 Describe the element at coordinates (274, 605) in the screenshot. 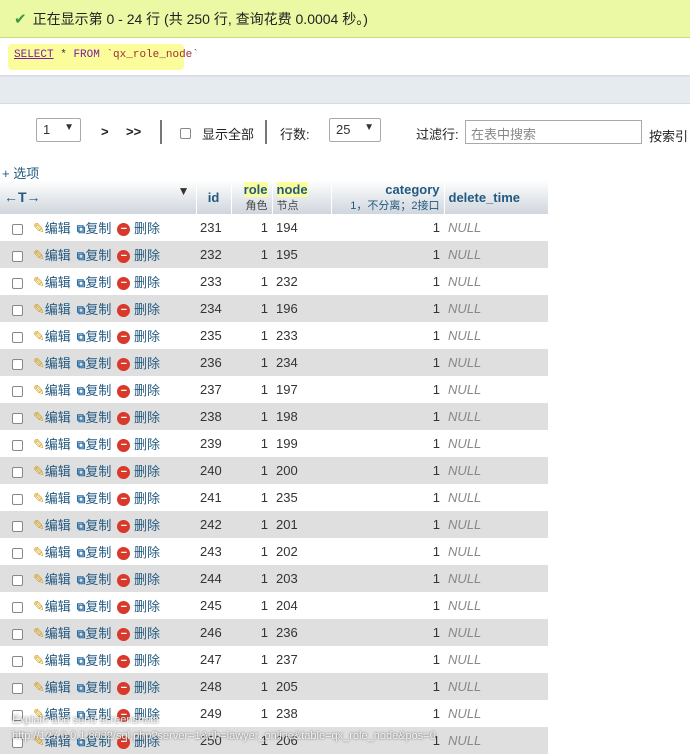

I see `table-row: ✎编辑 ⧉复制 − 删除 245 1 204 1 NULL` at that location.